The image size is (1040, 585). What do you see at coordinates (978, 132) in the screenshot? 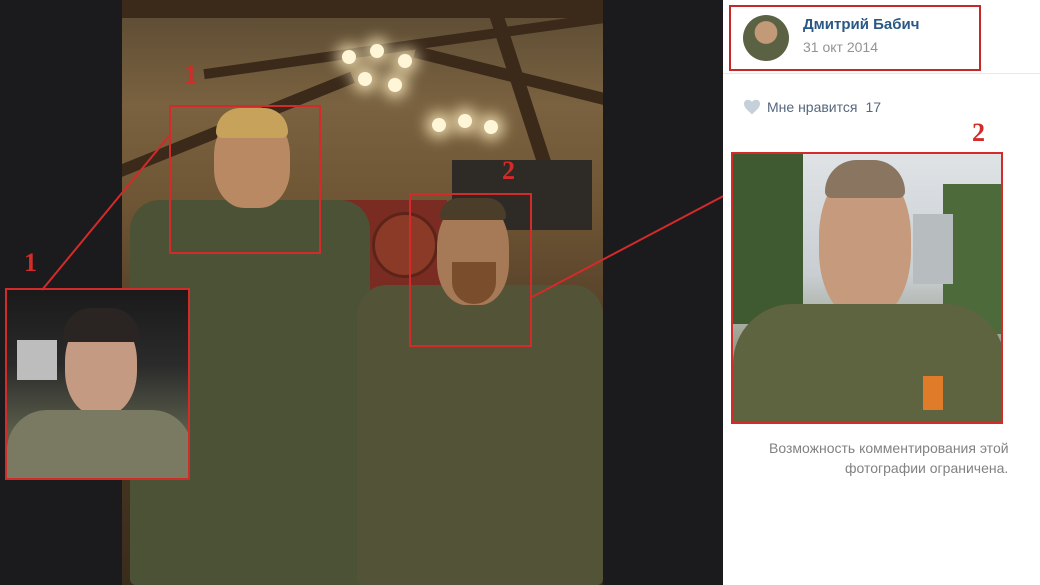
I see `annotation-label-2-right: 2` at bounding box center [978, 132].